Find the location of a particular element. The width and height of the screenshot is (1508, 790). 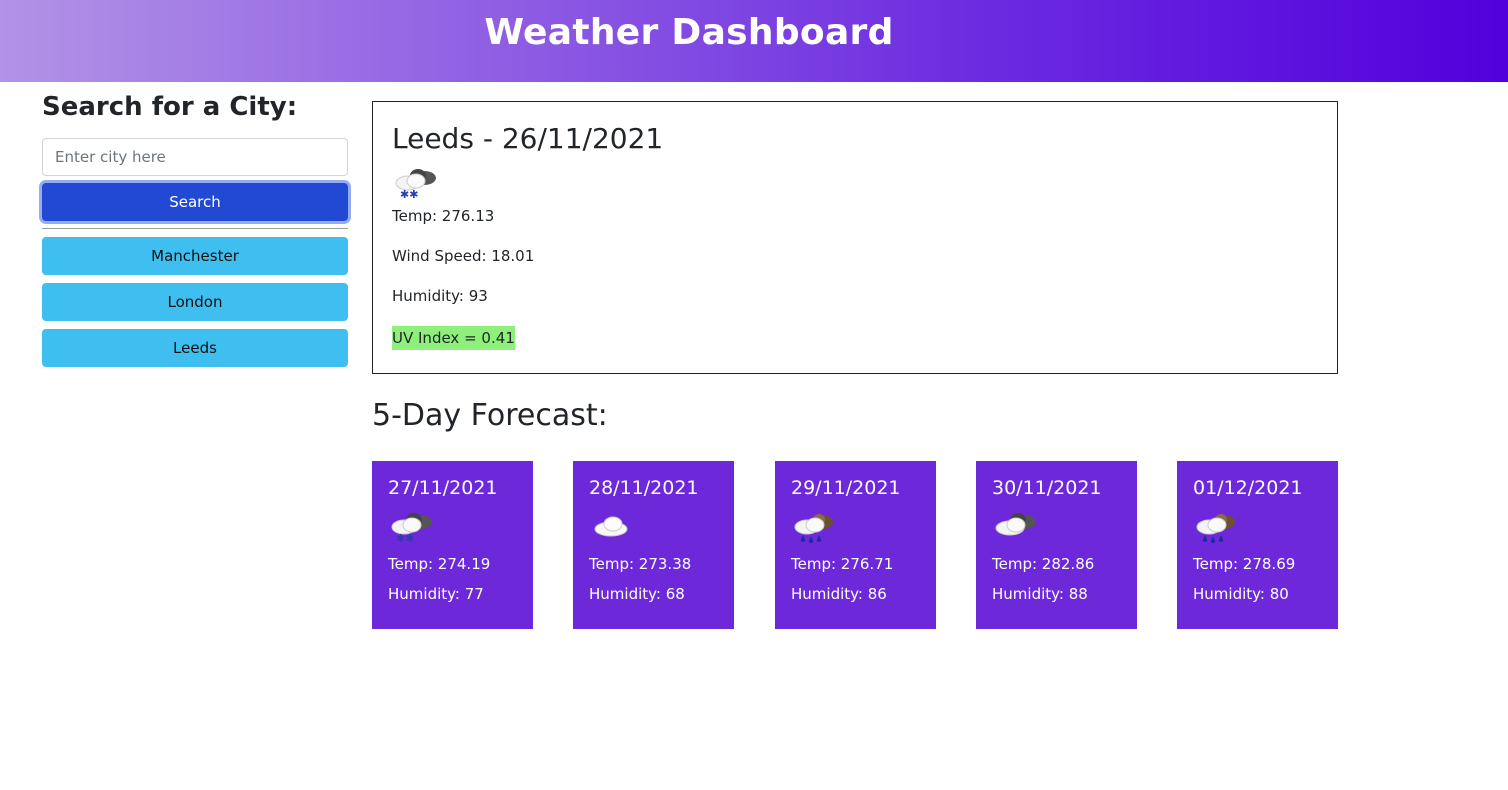

forecast-humidity: Humidity: 77 is located at coordinates (436, 594).